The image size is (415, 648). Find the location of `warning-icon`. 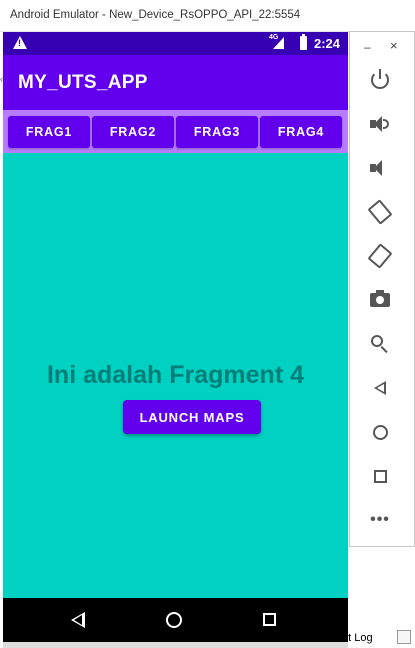

warning-icon is located at coordinates (20, 42).